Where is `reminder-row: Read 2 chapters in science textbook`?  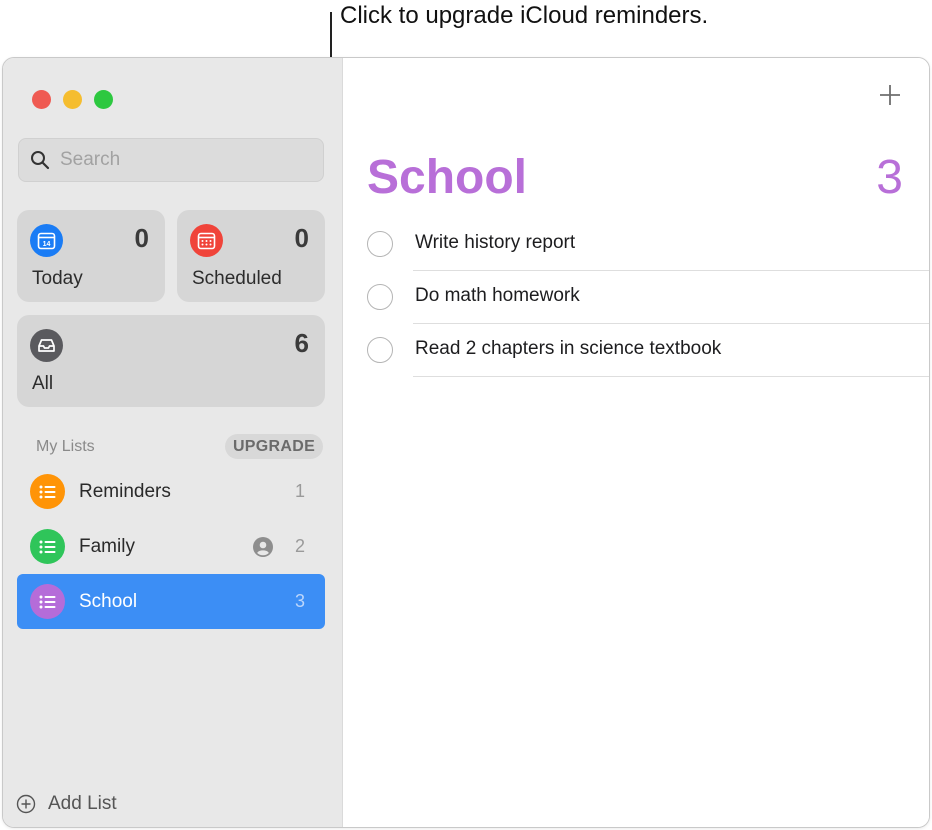
reminder-row: Read 2 chapters in science textbook is located at coordinates (636, 350).